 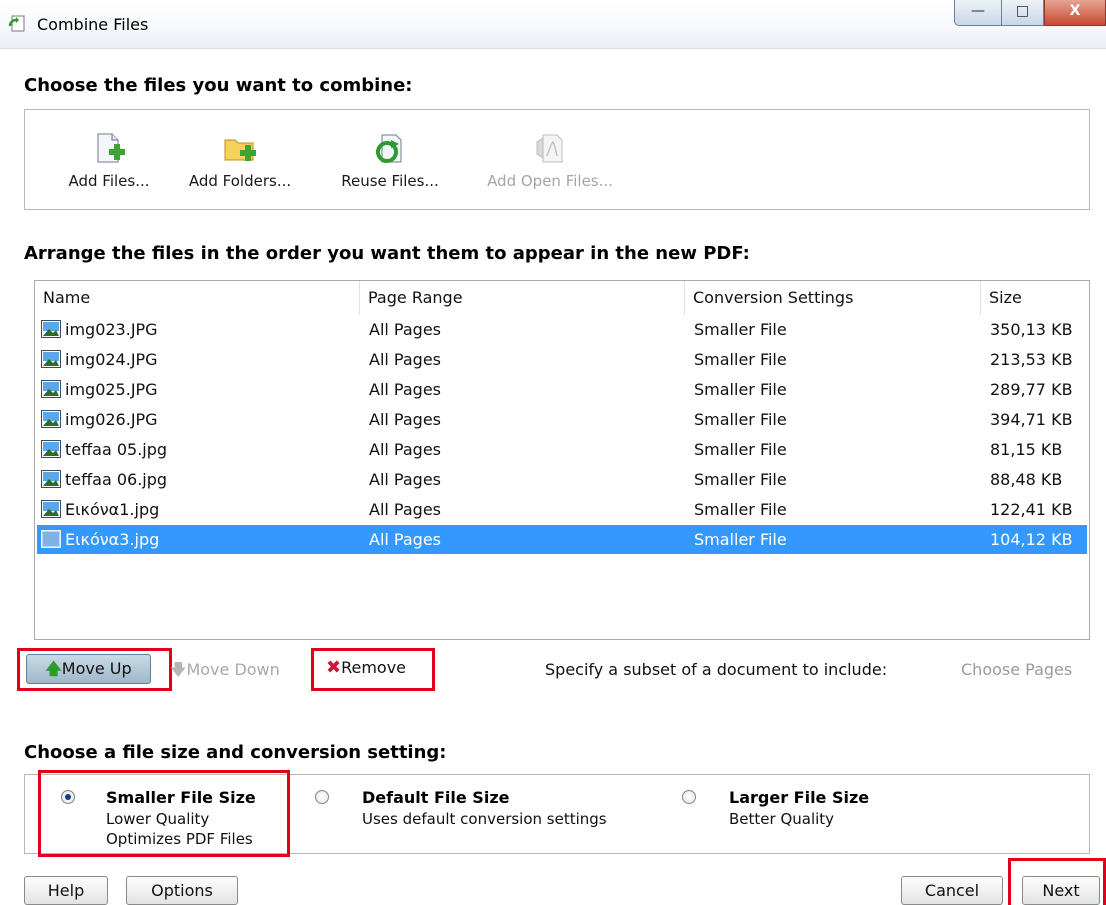 I want to click on add-open-files-icon, so click(x=549, y=148).